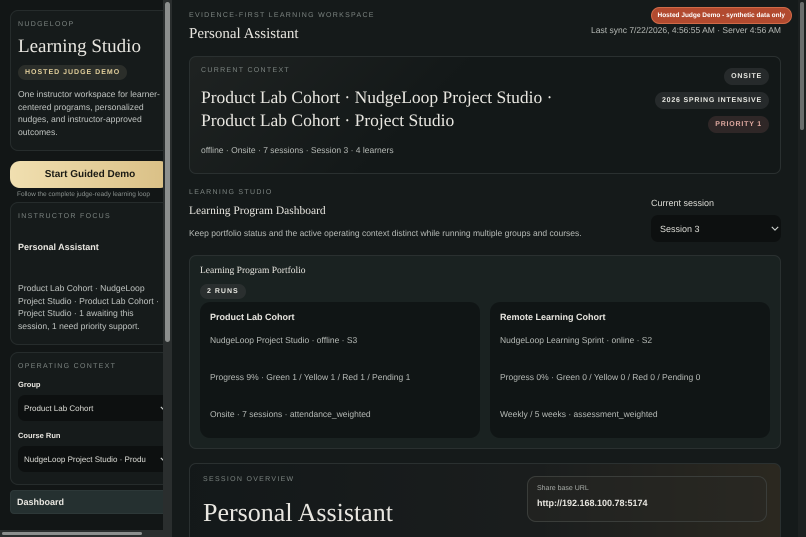 The height and width of the screenshot is (537, 806). What do you see at coordinates (244, 34) in the screenshot?
I see `page-title: Personal Assistant` at bounding box center [244, 34].